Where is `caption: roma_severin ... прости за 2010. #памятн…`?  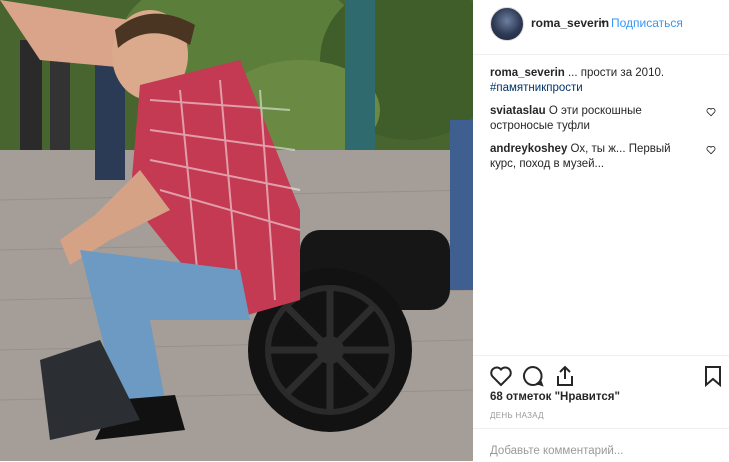
caption: roma_severin ... прости за 2010. #памятн… is located at coordinates (604, 81).